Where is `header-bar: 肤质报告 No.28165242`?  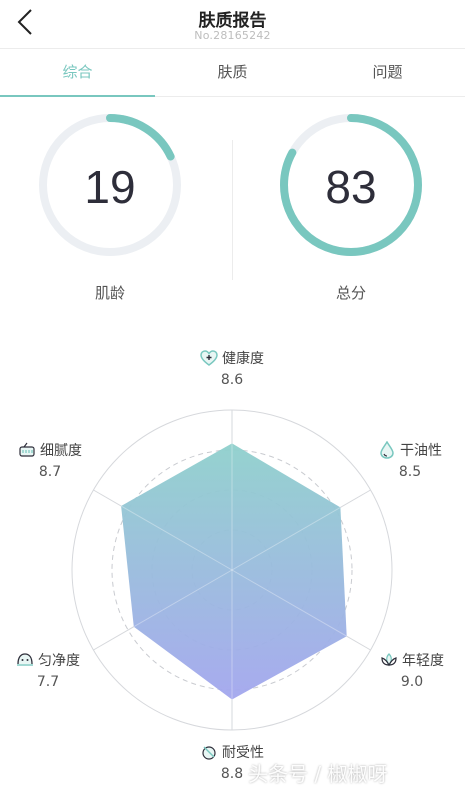 header-bar: 肤质报告 No.28165242 is located at coordinates (232, 24).